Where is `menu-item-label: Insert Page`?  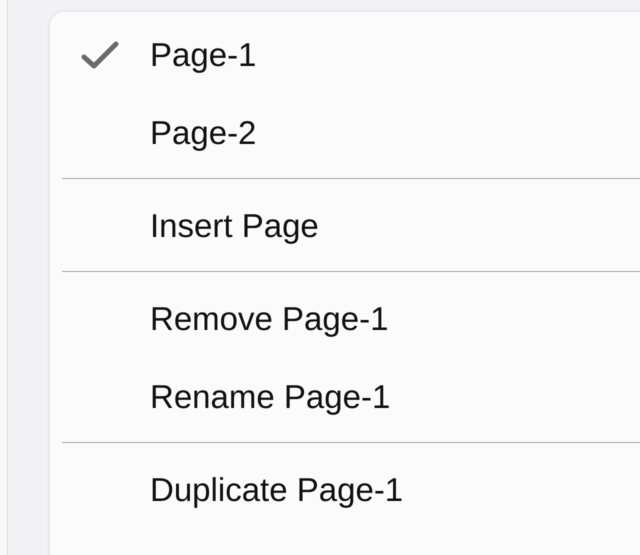 menu-item-label: Insert Page is located at coordinates (234, 226).